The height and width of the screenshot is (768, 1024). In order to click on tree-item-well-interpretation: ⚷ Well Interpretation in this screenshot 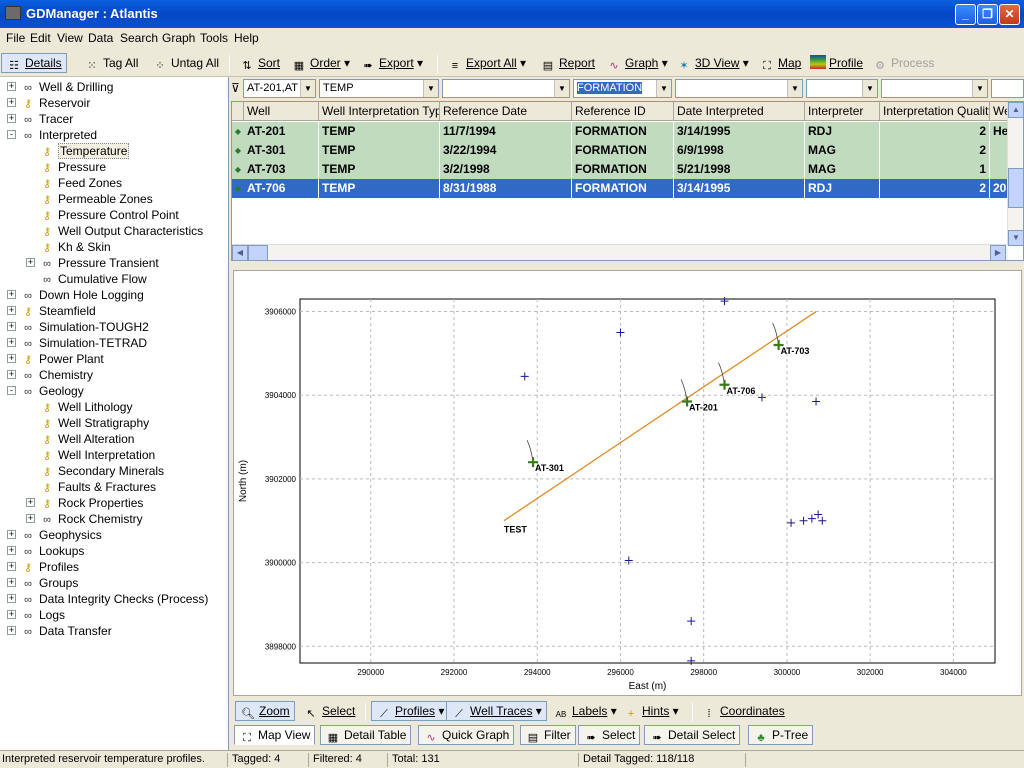, I will do `click(97, 455)`.